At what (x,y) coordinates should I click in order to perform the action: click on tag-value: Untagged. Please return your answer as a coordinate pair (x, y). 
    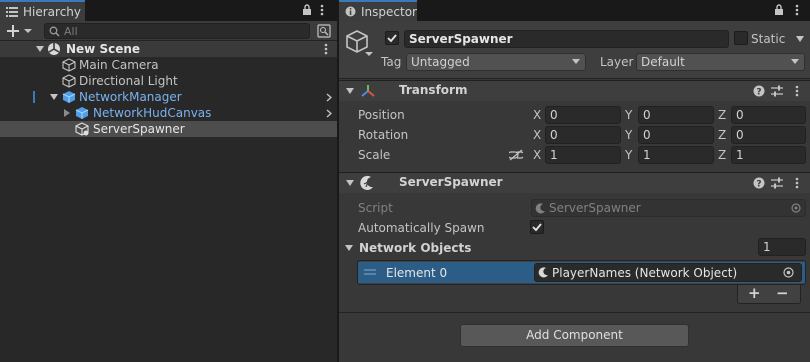
    Looking at the image, I should click on (440, 62).